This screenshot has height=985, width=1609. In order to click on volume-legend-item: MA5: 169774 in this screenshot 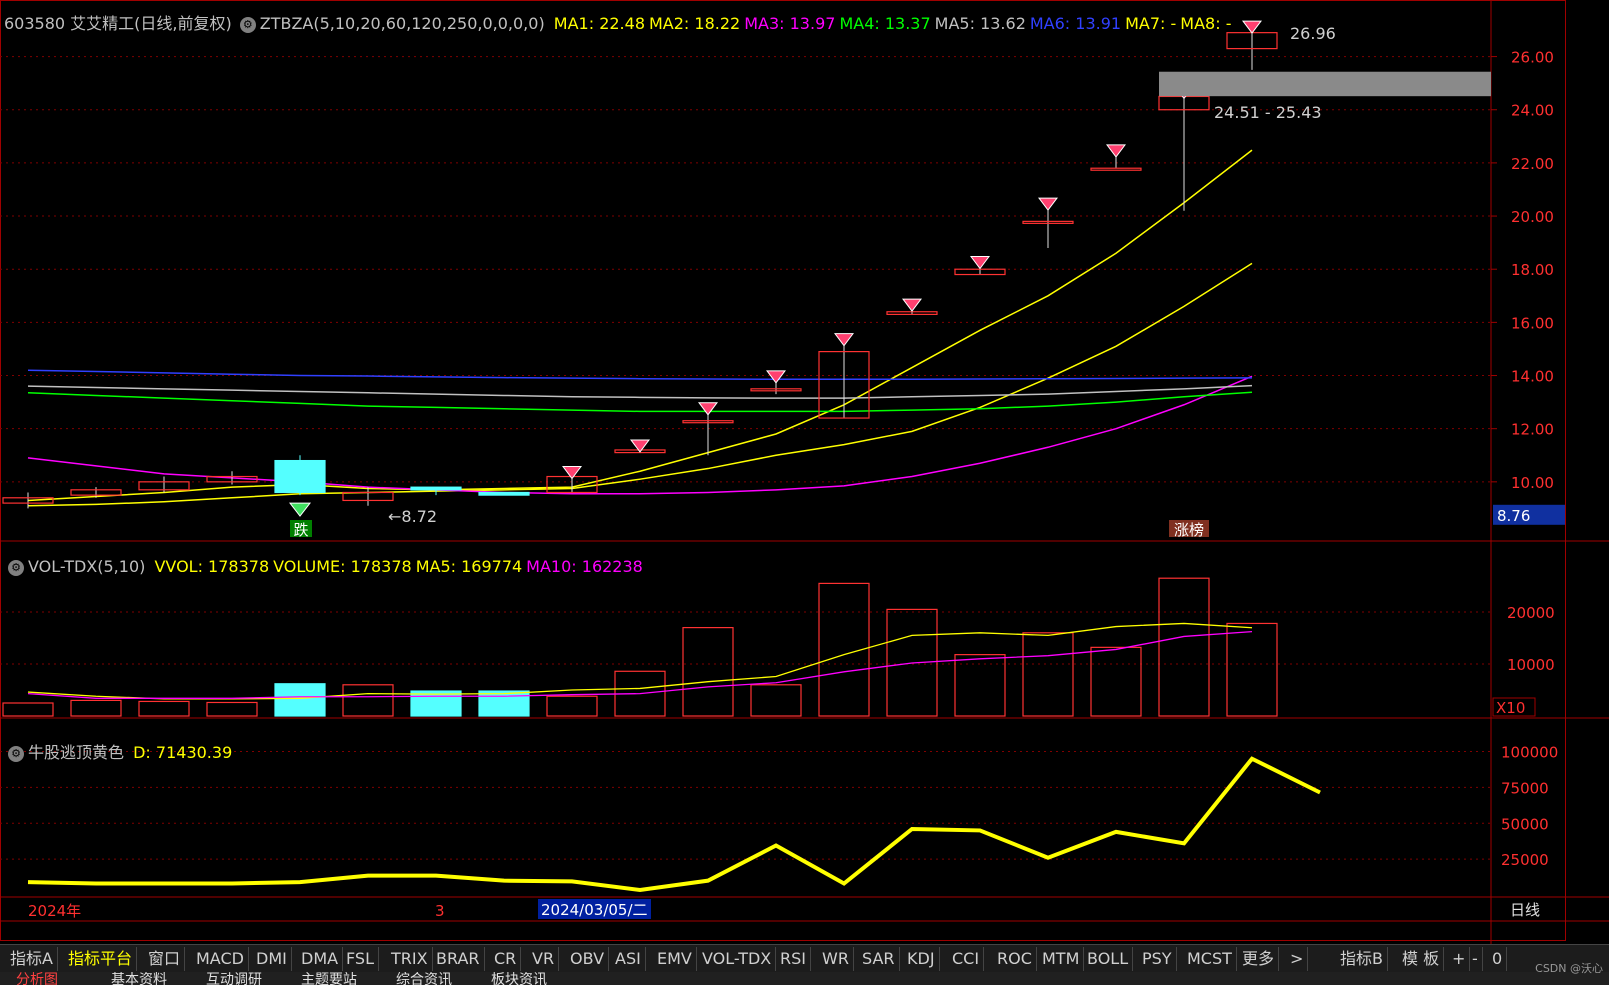, I will do `click(469, 566)`.